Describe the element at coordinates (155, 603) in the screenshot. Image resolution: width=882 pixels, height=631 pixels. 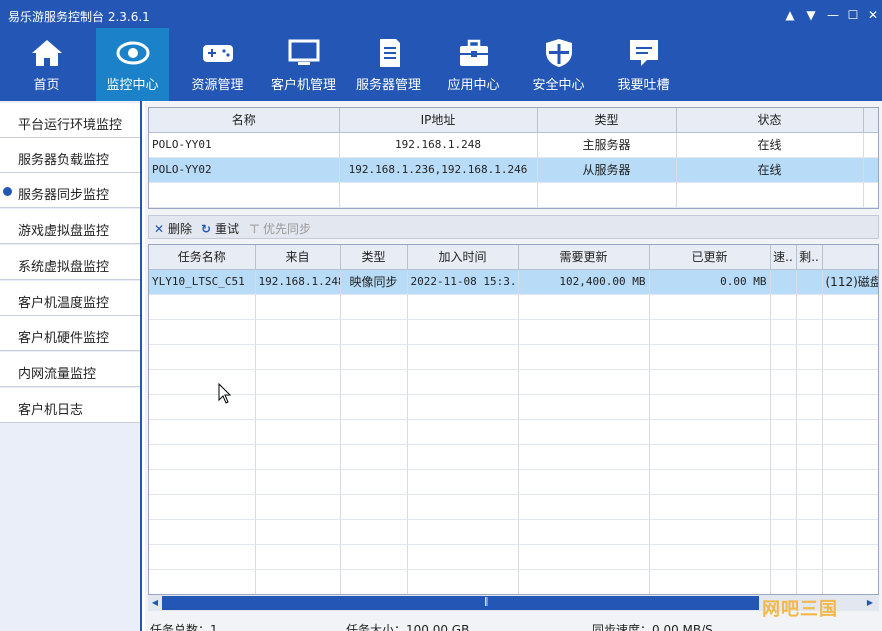
I see `scroll-left-icon: ◀` at that location.